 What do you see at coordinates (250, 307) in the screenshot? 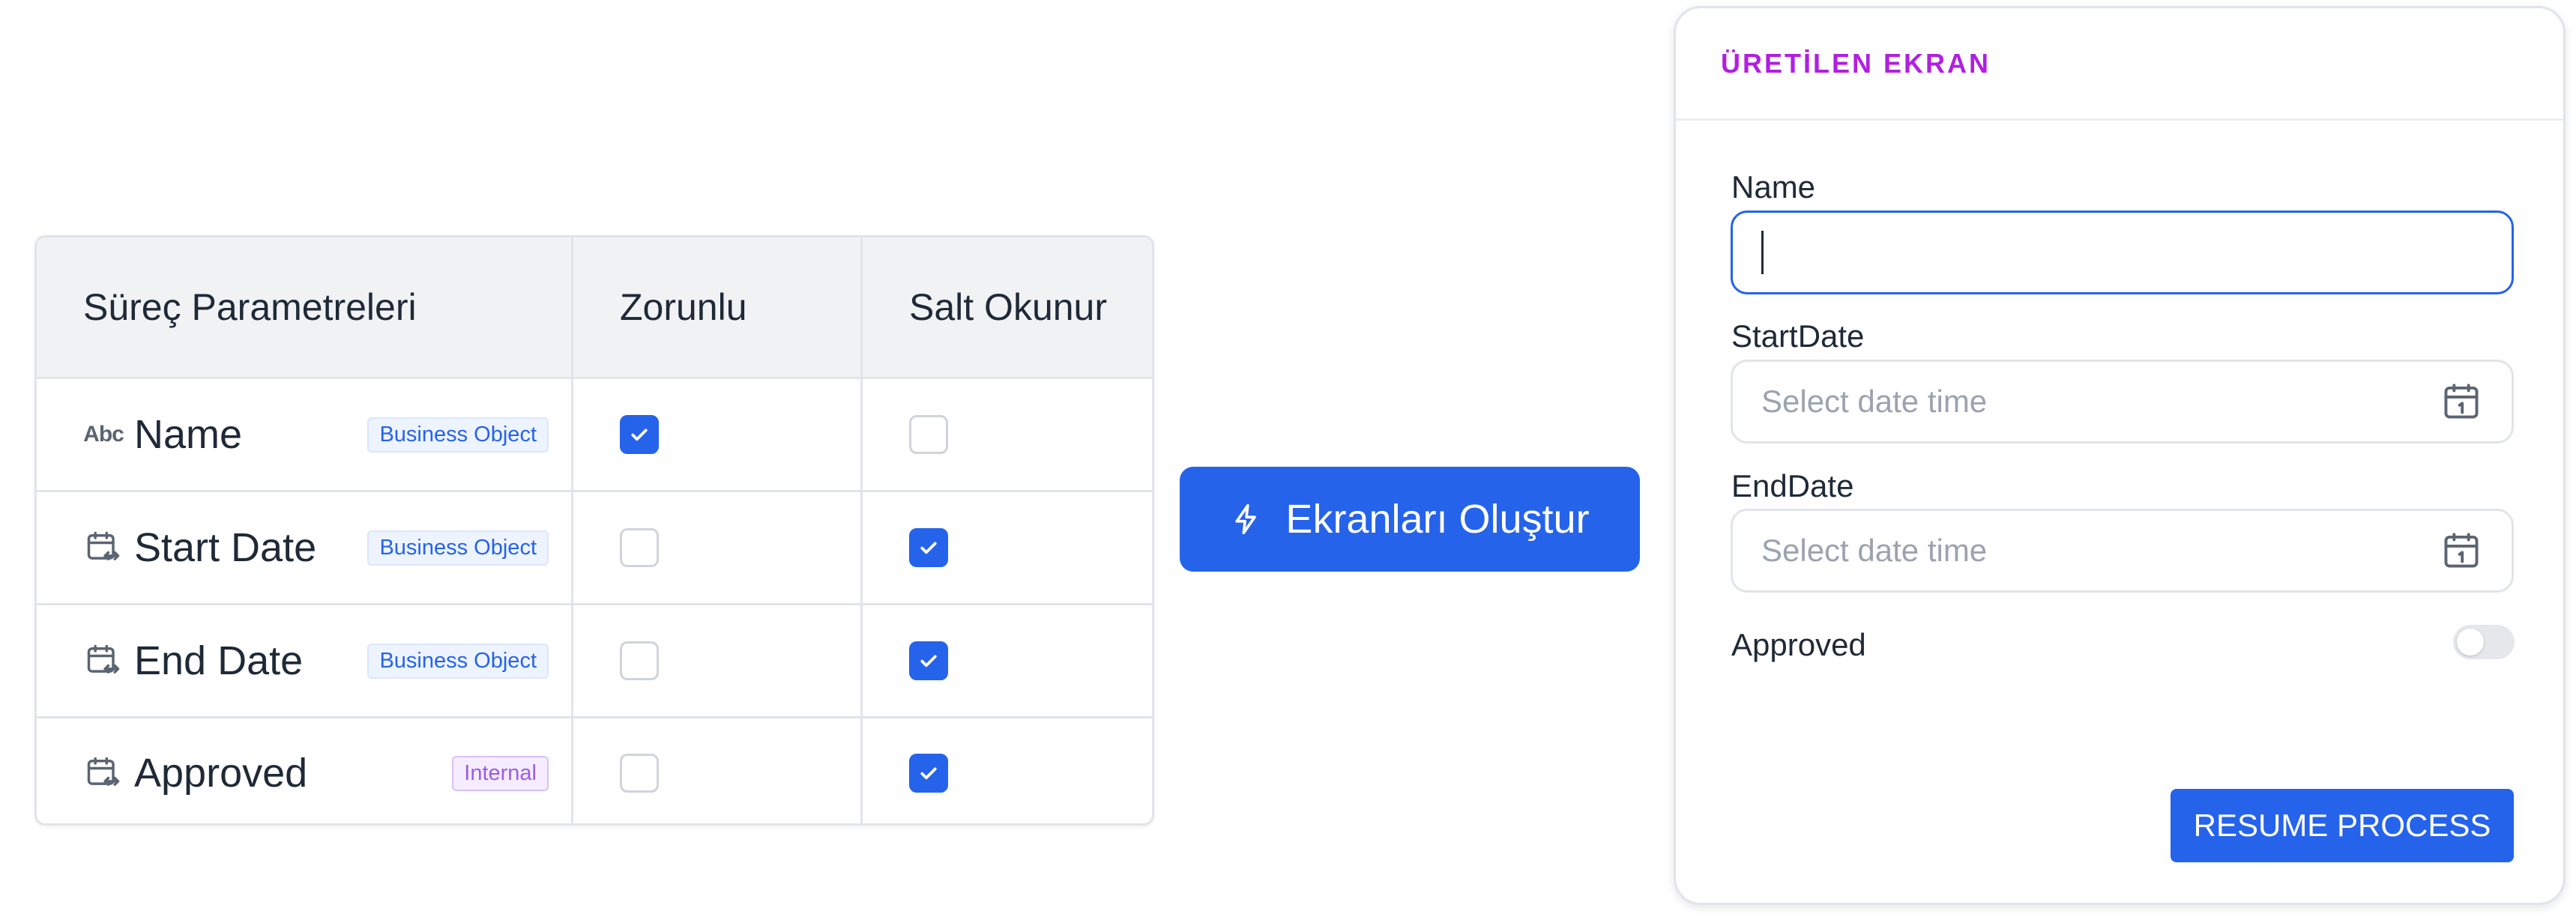
I see `header-parameters-label: Süreç Parametreleri` at bounding box center [250, 307].